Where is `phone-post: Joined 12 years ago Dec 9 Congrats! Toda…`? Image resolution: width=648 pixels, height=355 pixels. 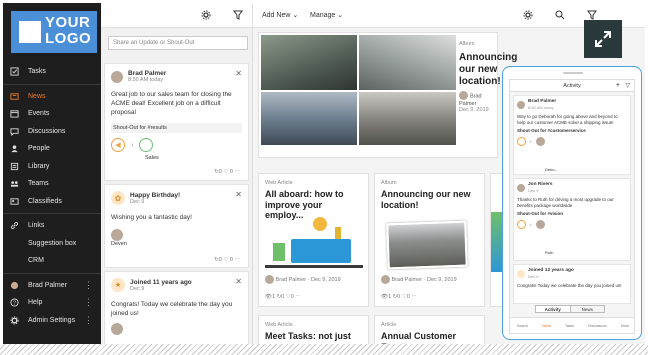 phone-post: Joined 12 years ago Dec 9 Congrats! Toda… is located at coordinates (572, 284).